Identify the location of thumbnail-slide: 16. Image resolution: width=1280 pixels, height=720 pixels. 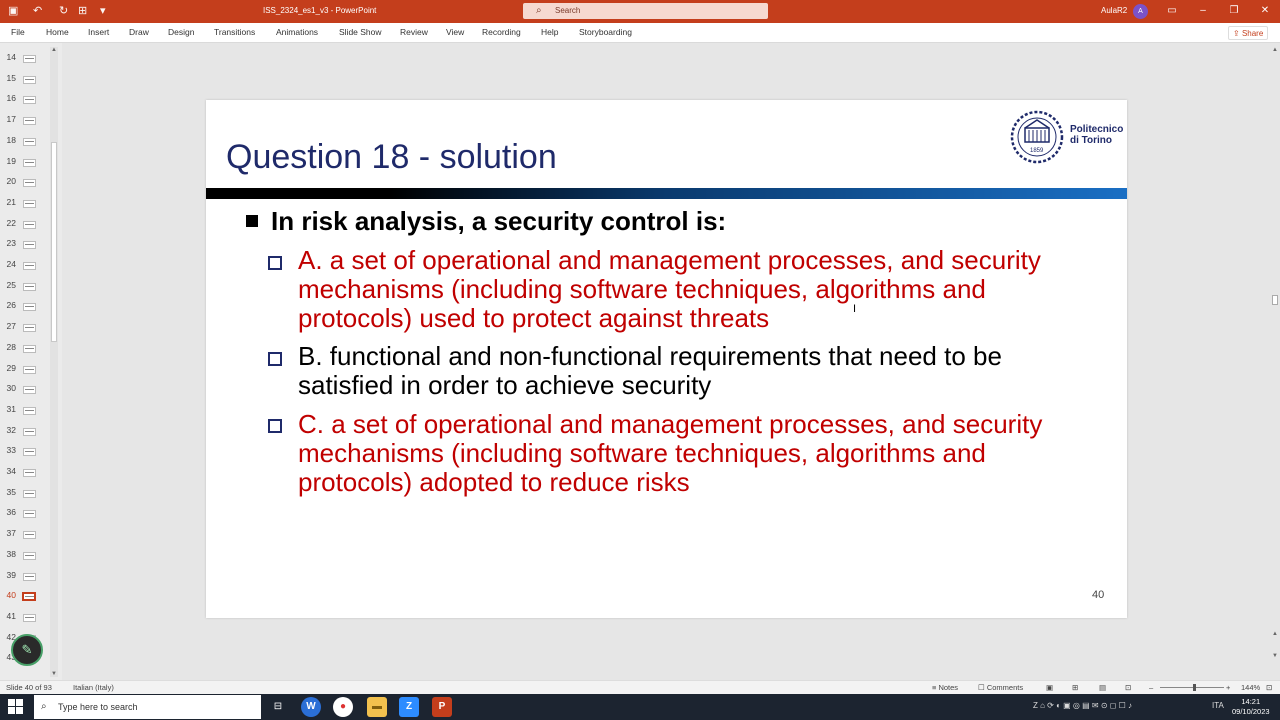
(25, 99).